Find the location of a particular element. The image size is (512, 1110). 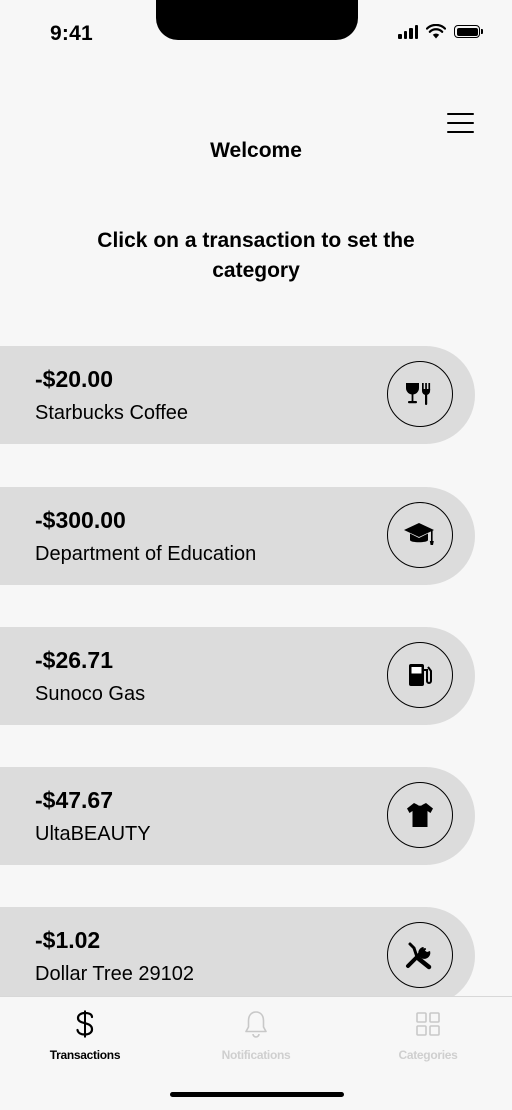

transaction-amount: -$1.02 is located at coordinates (68, 940).